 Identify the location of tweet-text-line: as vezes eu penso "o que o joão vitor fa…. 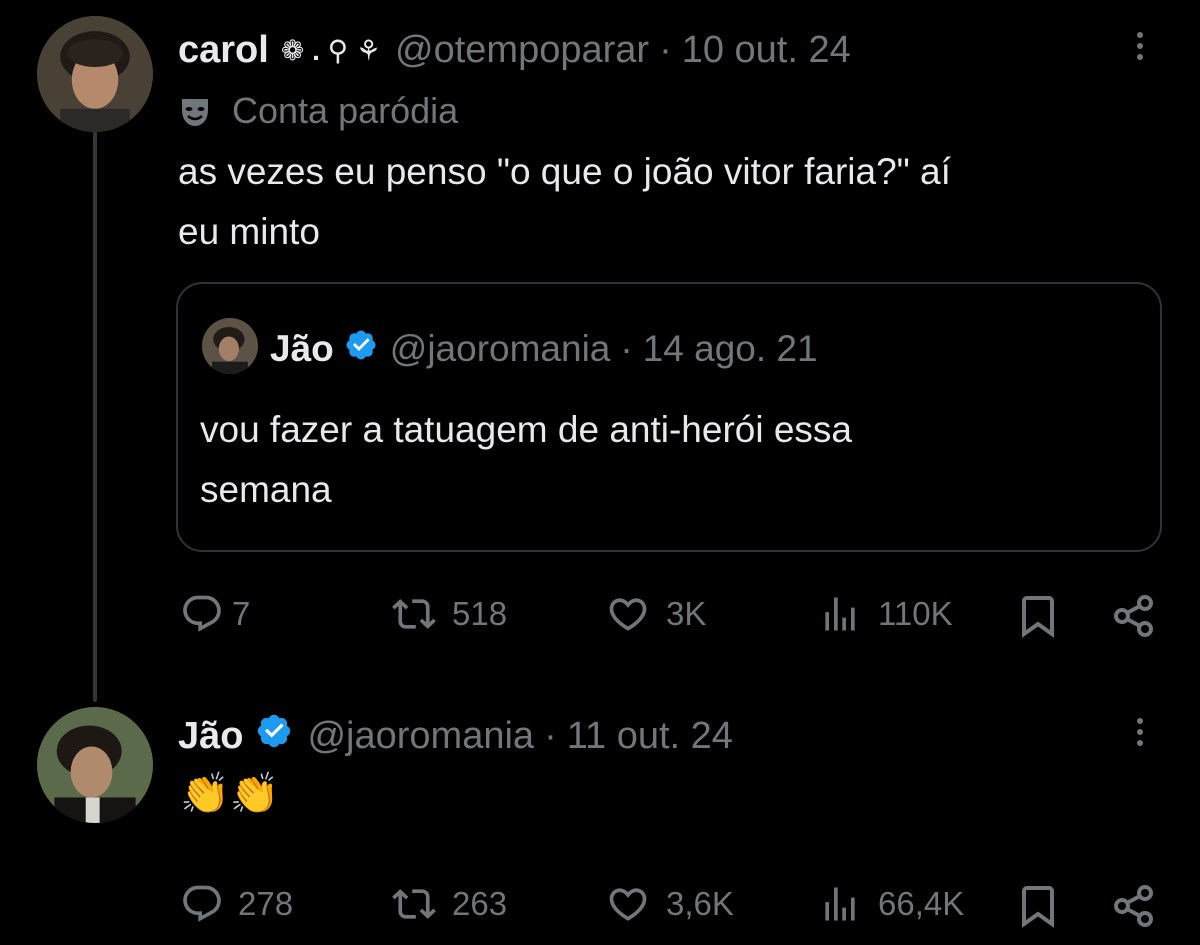
(564, 171).